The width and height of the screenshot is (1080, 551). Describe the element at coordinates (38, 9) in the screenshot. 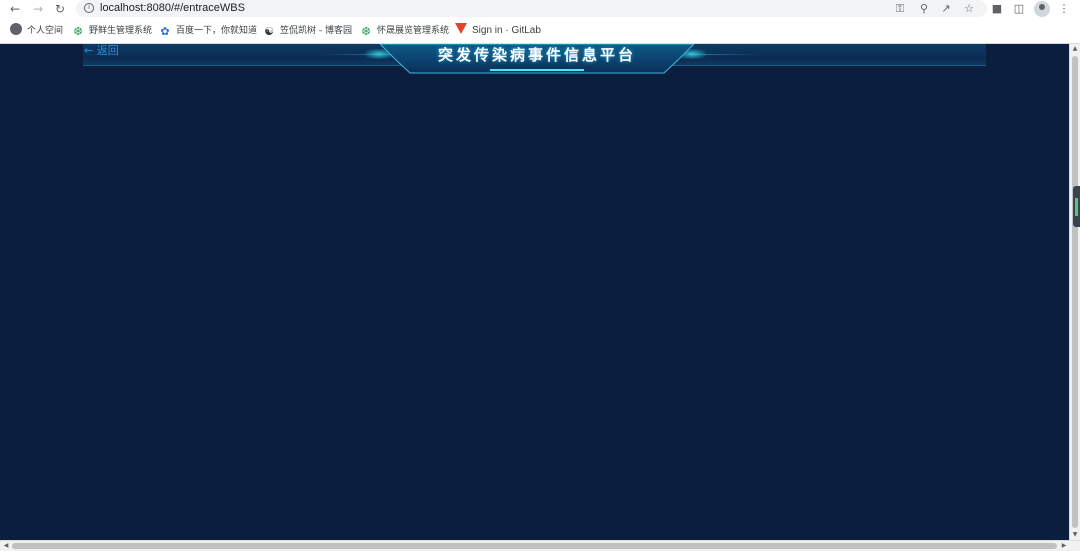

I see `forward-arrow-icon: →` at that location.